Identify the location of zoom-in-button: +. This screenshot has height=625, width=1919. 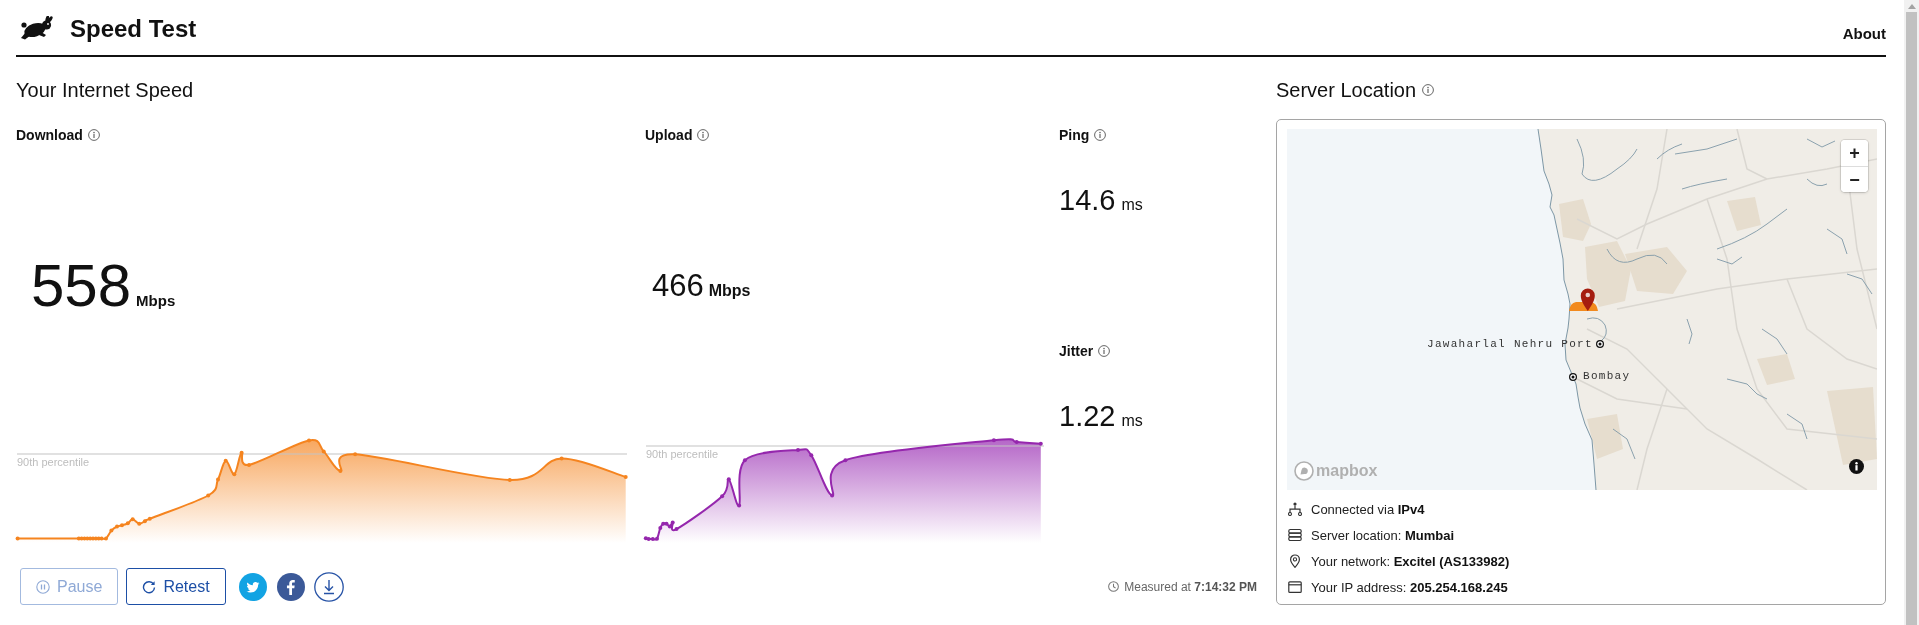
(1854, 153).